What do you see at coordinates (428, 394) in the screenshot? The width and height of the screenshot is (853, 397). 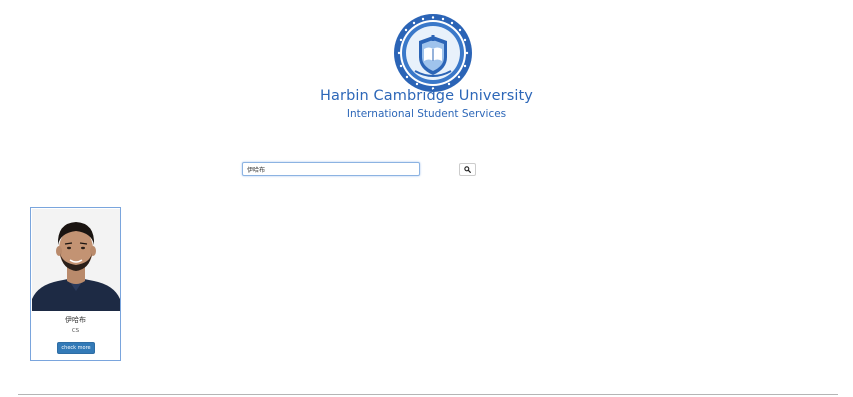 I see `footer-divider` at bounding box center [428, 394].